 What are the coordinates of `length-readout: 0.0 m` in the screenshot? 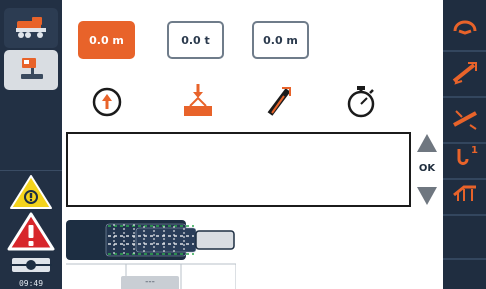 It's located at (280, 40).